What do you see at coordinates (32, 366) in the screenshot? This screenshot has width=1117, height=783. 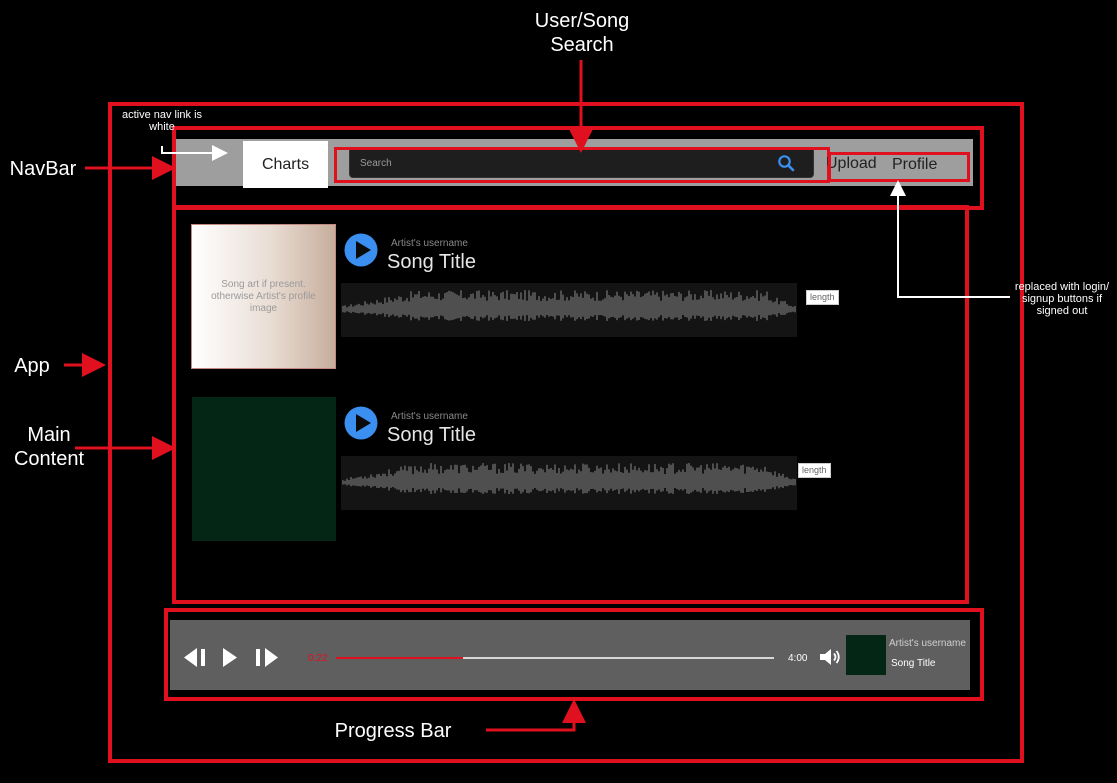 I see `app-annotation-label: App` at bounding box center [32, 366].